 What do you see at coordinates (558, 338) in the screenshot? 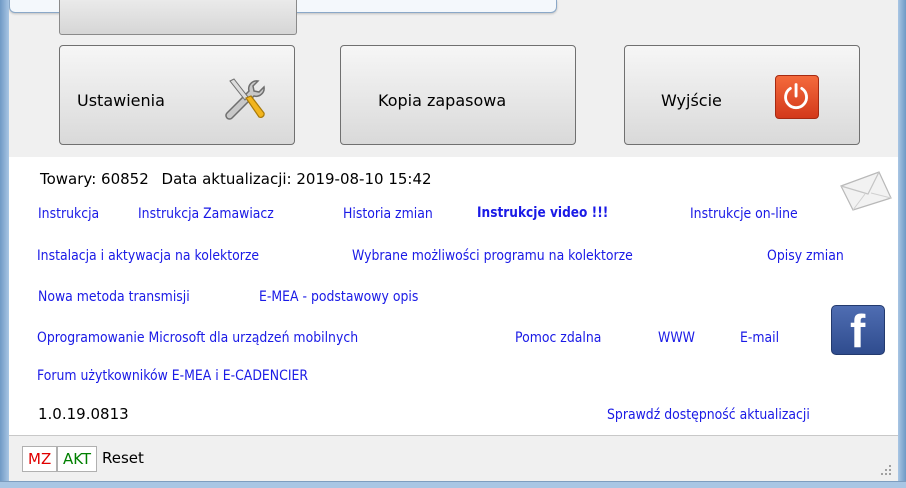
I see `link-pomoc-zdalna: Pomoc zdalna` at bounding box center [558, 338].